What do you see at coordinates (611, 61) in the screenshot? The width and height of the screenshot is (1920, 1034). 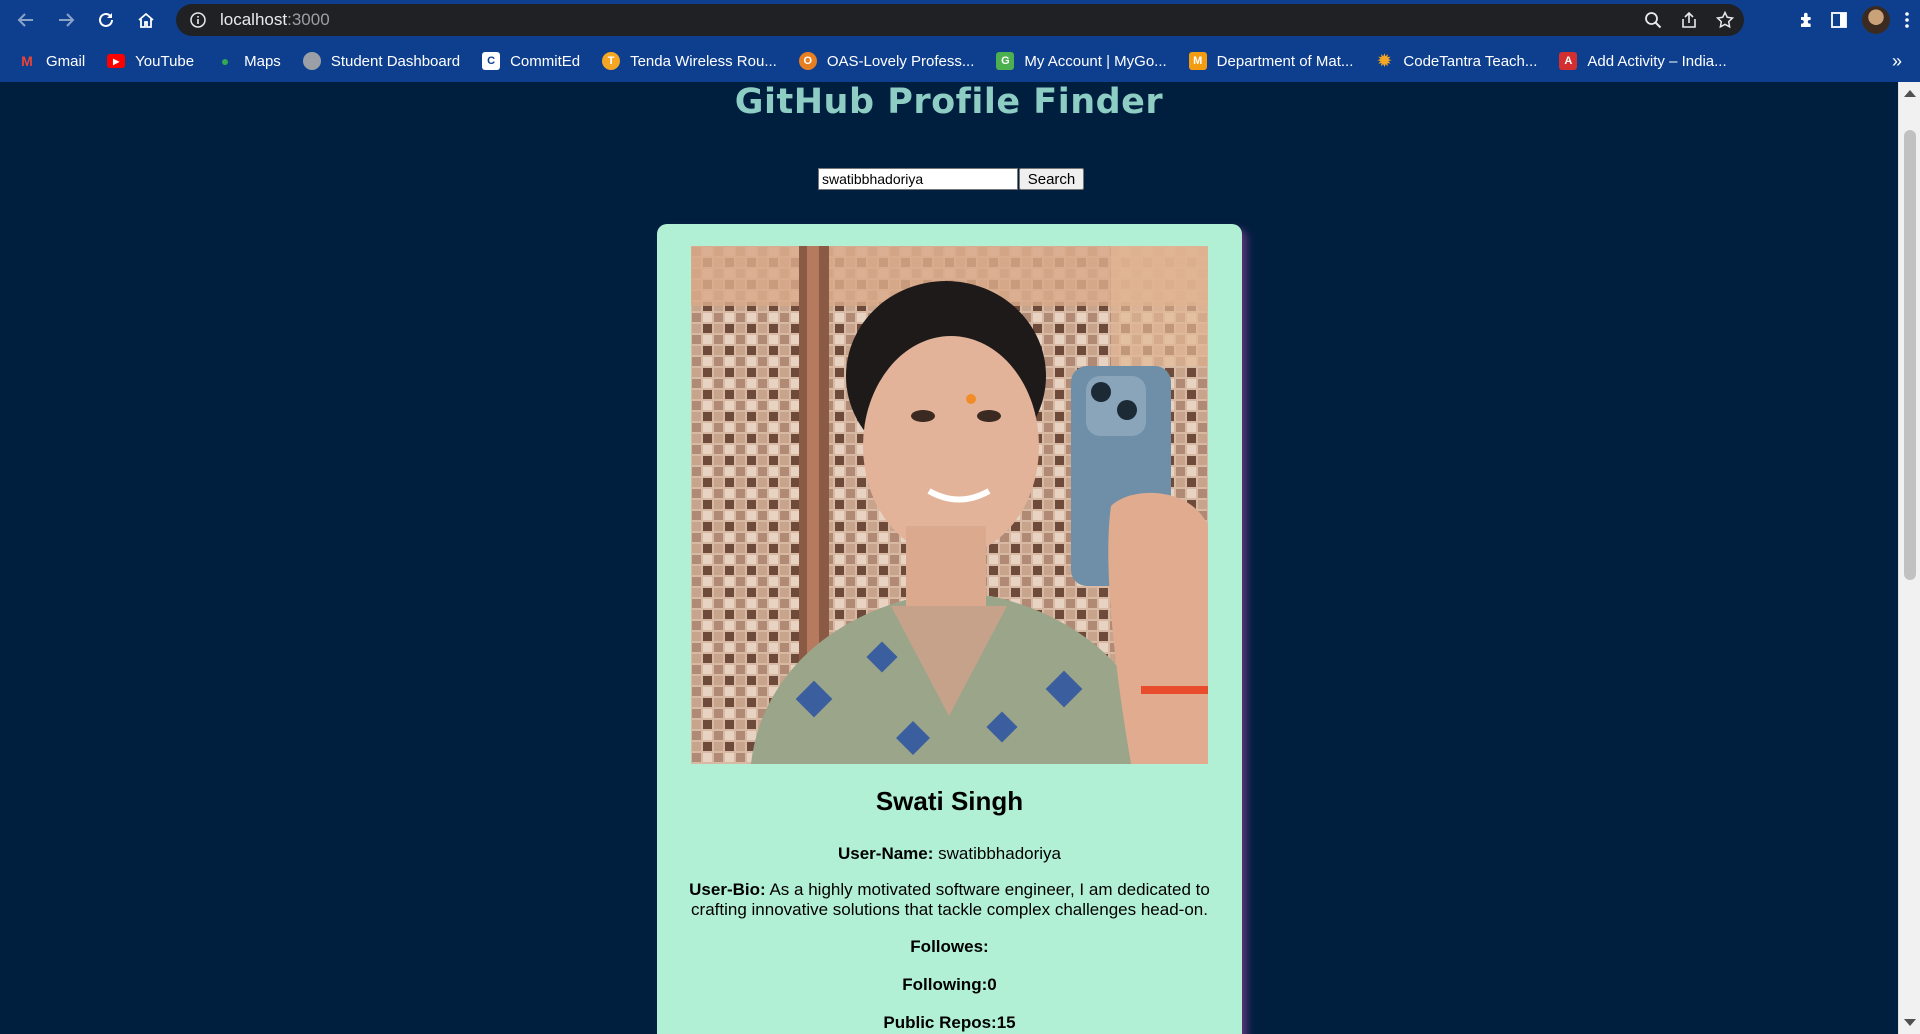 I see `tenda-icon: T` at bounding box center [611, 61].